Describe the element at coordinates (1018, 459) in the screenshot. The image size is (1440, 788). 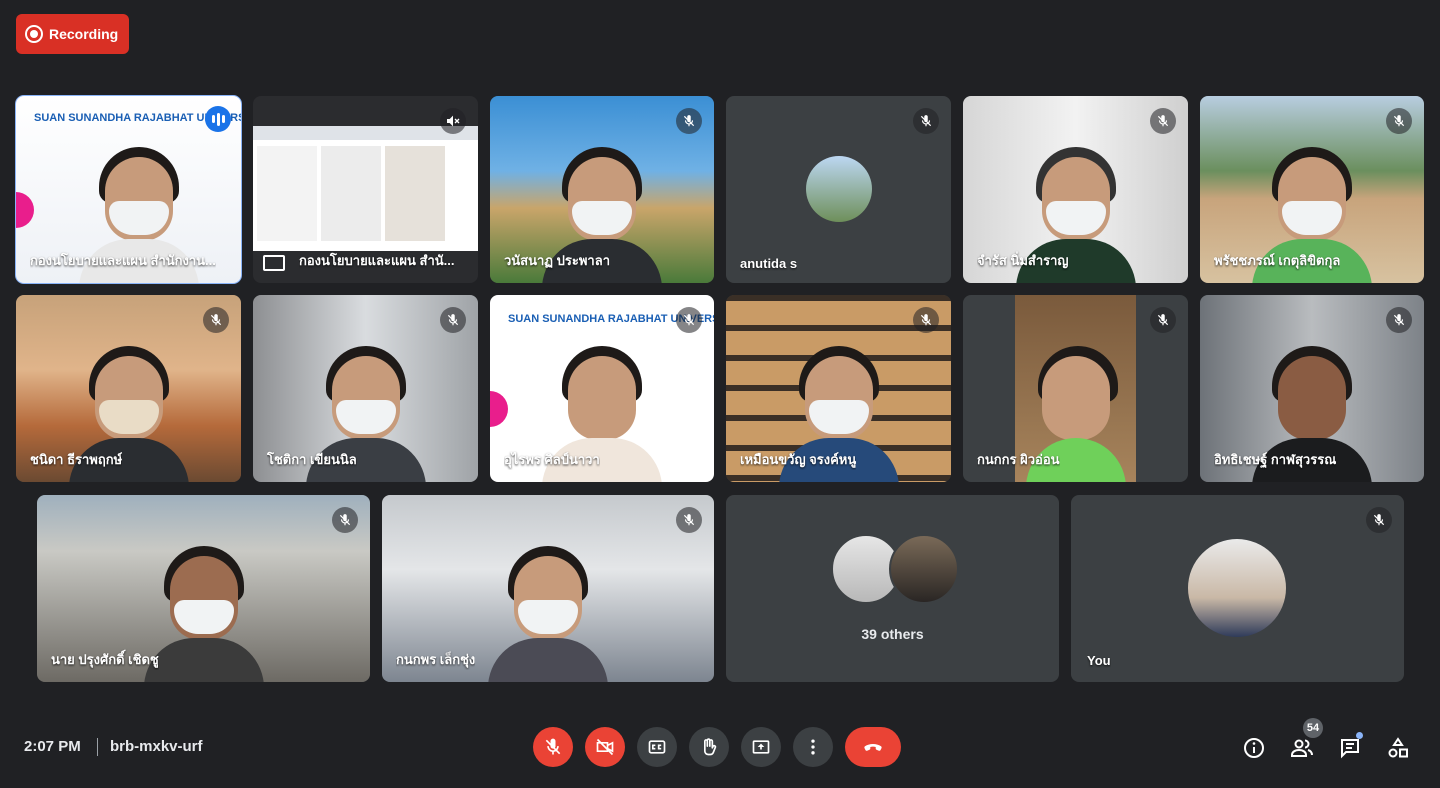
I see `participant-name: กนกกร ผิวอ่อน` at that location.